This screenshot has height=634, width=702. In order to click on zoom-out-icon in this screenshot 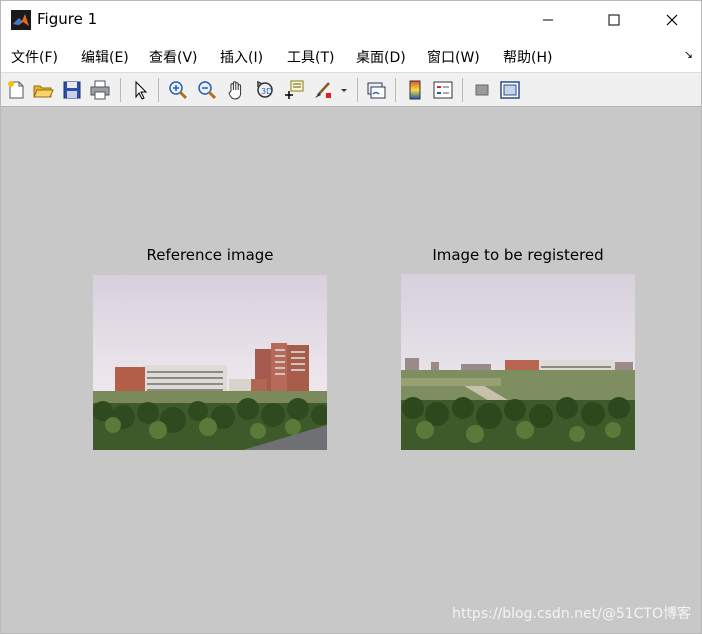, I will do `click(207, 90)`.